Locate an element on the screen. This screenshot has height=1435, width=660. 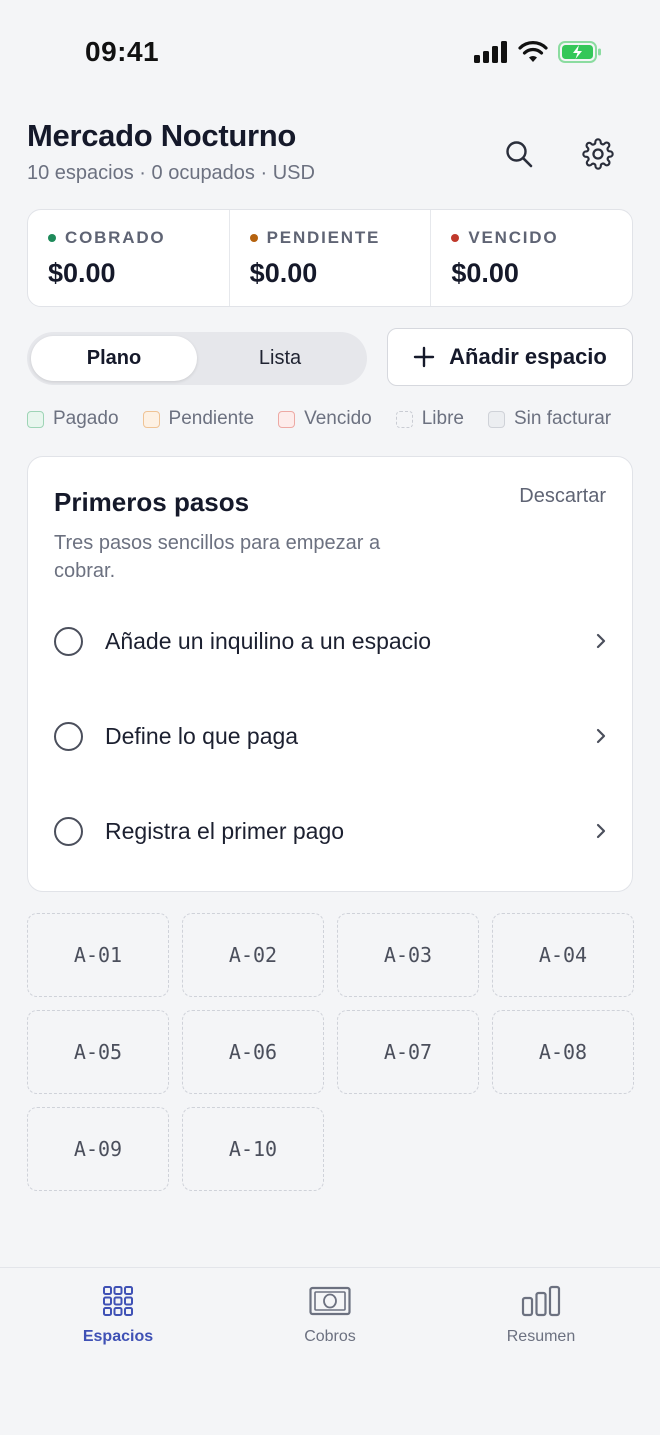
space-tile: A-10 is located at coordinates (253, 1149).